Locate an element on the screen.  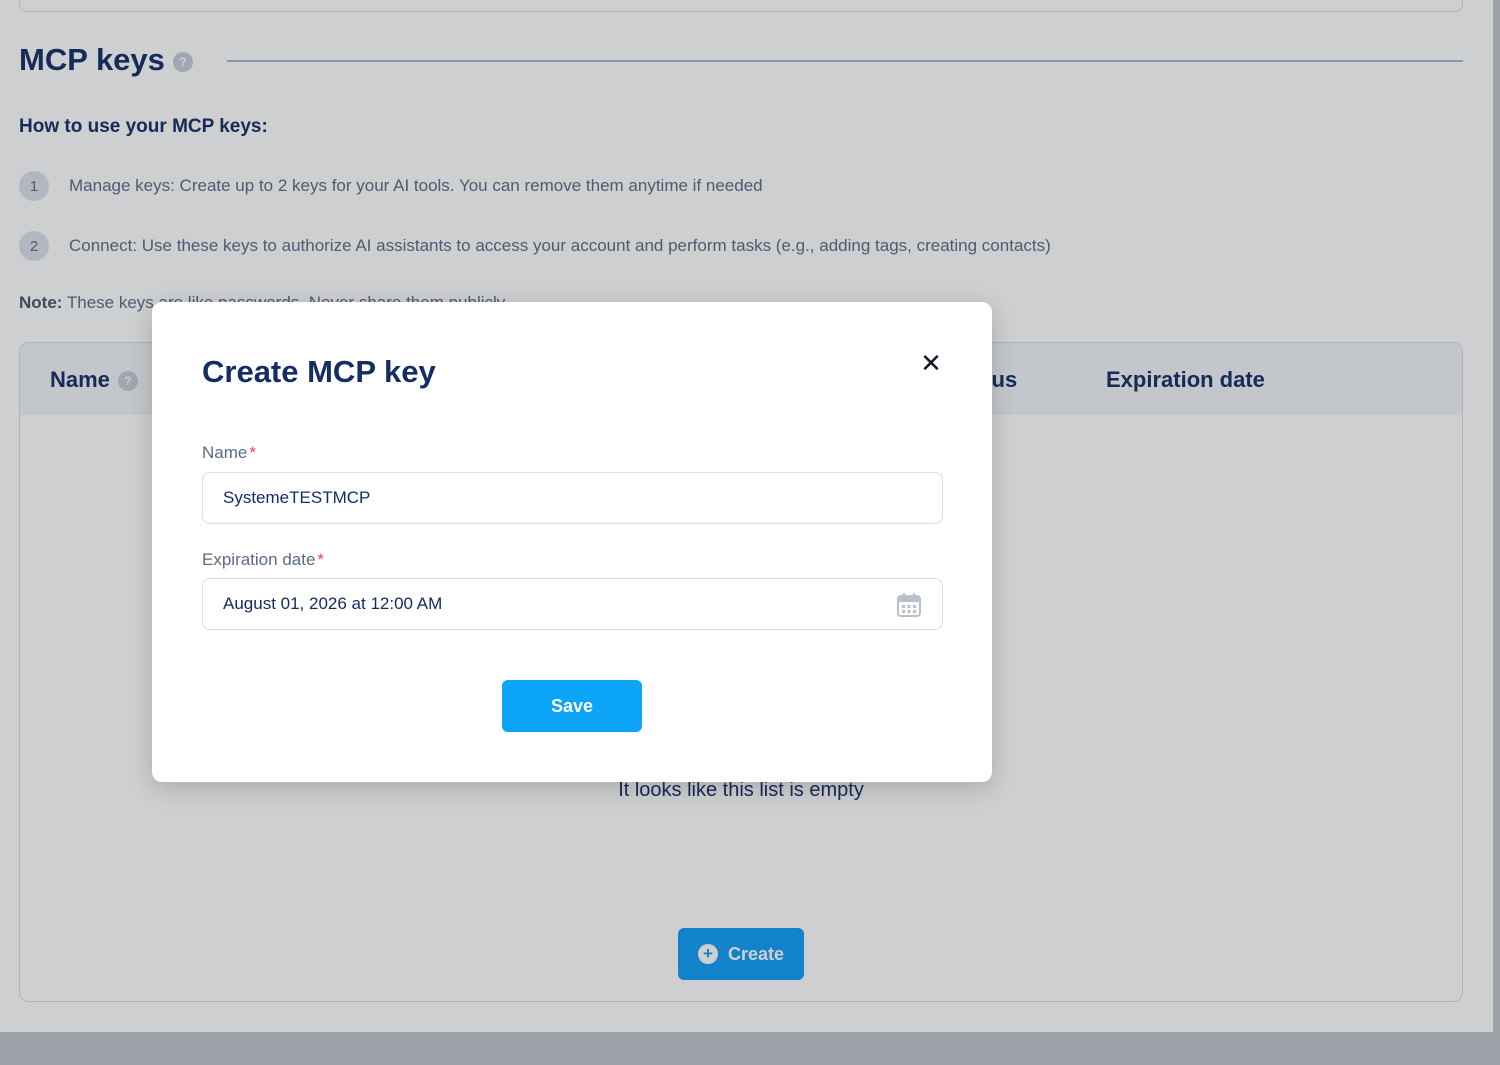
name-label: Name * is located at coordinates (229, 453).